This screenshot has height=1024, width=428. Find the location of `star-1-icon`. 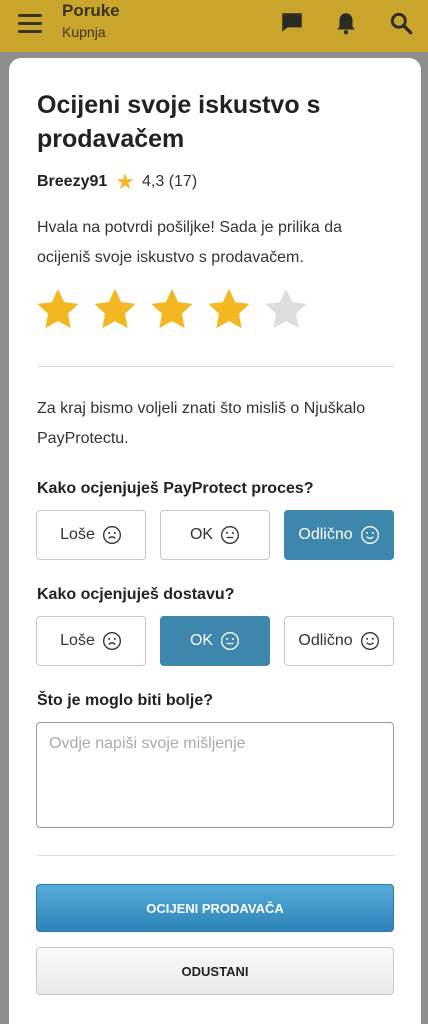

star-1-icon is located at coordinates (58, 309).